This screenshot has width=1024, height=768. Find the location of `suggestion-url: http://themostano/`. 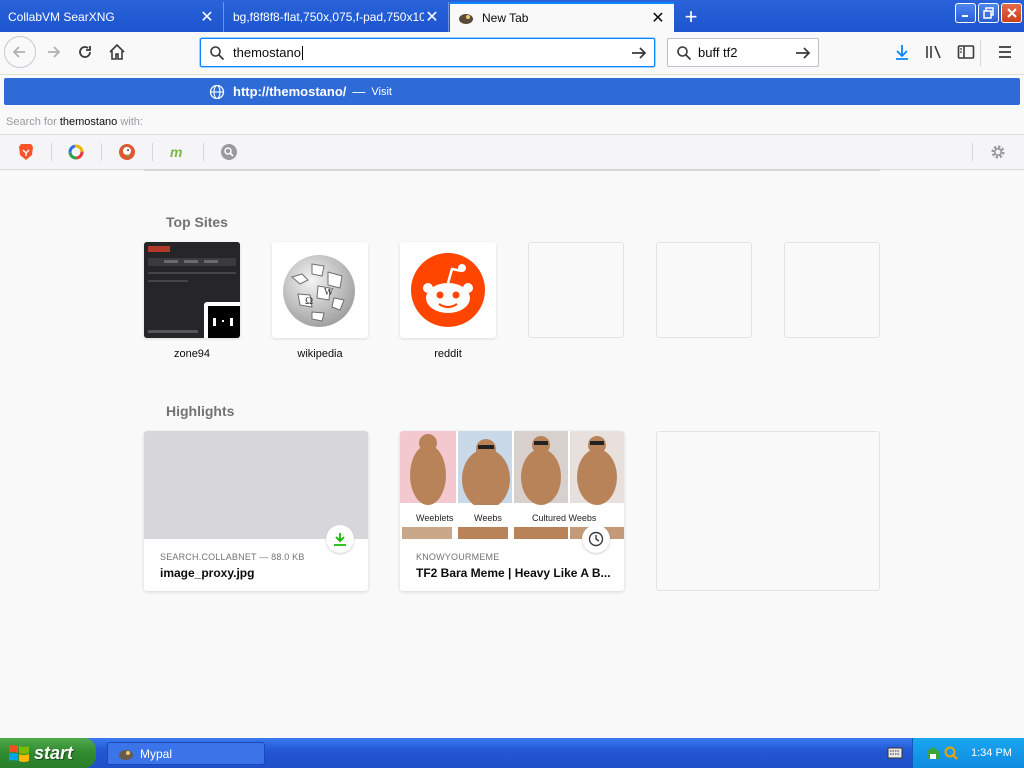

suggestion-url: http://themostano/ is located at coordinates (290, 91).